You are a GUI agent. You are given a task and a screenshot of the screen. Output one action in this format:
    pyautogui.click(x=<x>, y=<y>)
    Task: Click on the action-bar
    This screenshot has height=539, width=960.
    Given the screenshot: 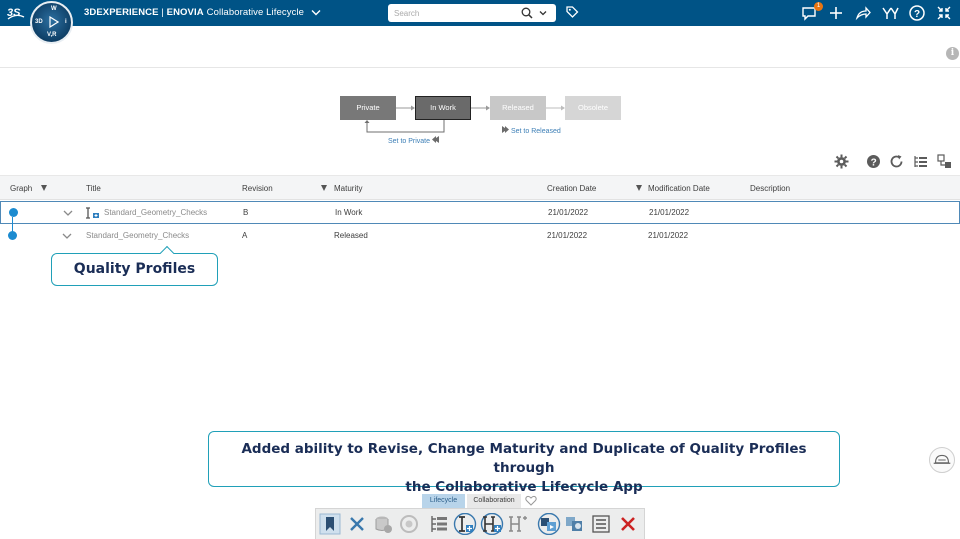 What is the action you would take?
    pyautogui.click(x=480, y=523)
    